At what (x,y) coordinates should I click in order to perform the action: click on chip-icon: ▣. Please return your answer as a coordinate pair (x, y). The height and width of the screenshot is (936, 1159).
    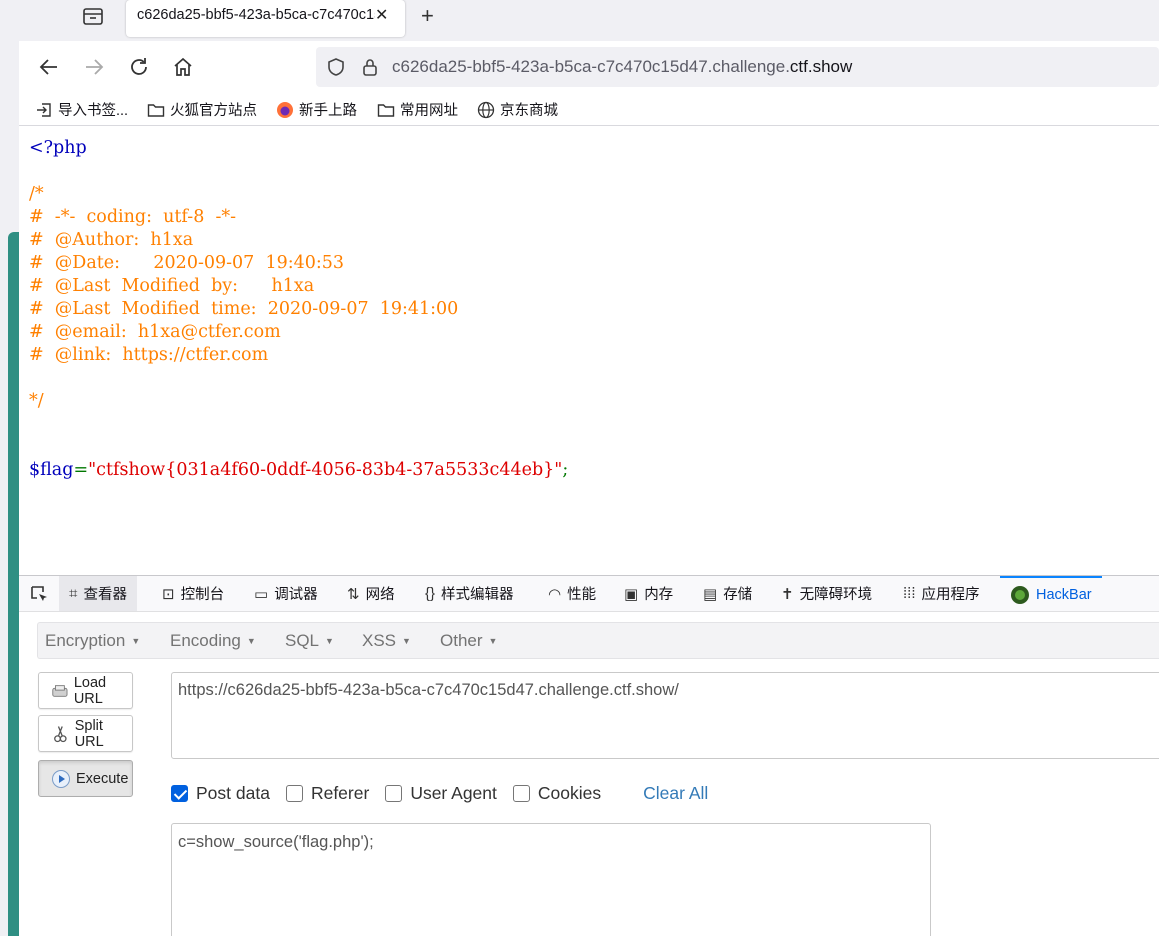
    Looking at the image, I should click on (631, 594).